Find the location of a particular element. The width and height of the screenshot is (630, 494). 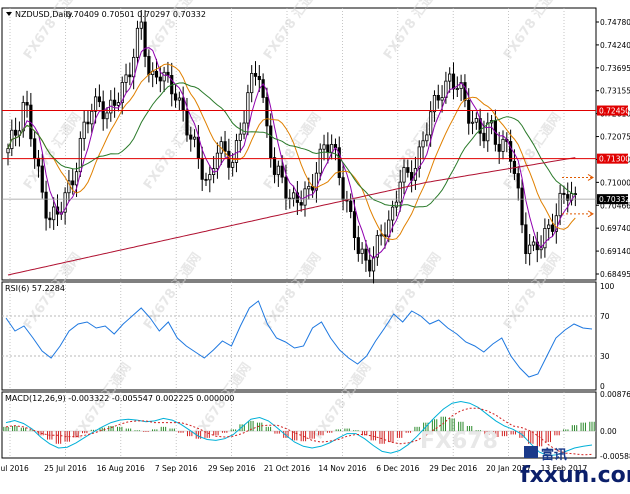

rsi-label: RSI(6) 57.2284 is located at coordinates (35, 288).